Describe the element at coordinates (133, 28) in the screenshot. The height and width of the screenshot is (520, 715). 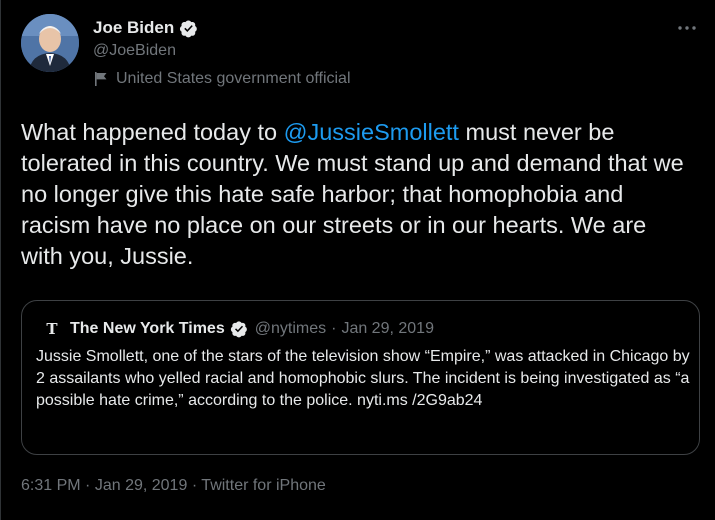
I see `display-name: Joe Biden` at that location.